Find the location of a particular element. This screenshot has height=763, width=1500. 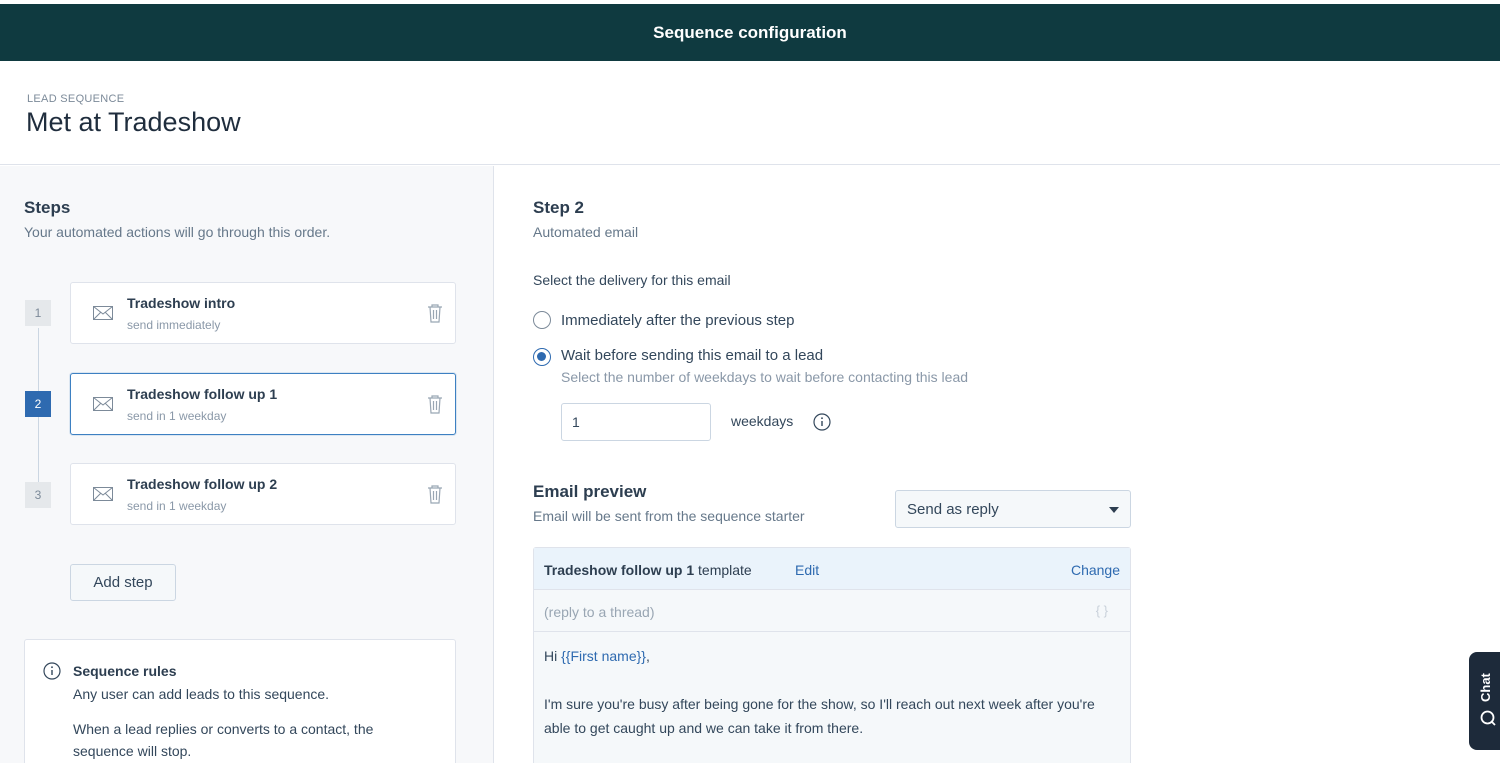

step-card-3: Tradeshow follow up 2 send in 1 weekday is located at coordinates (263, 494).